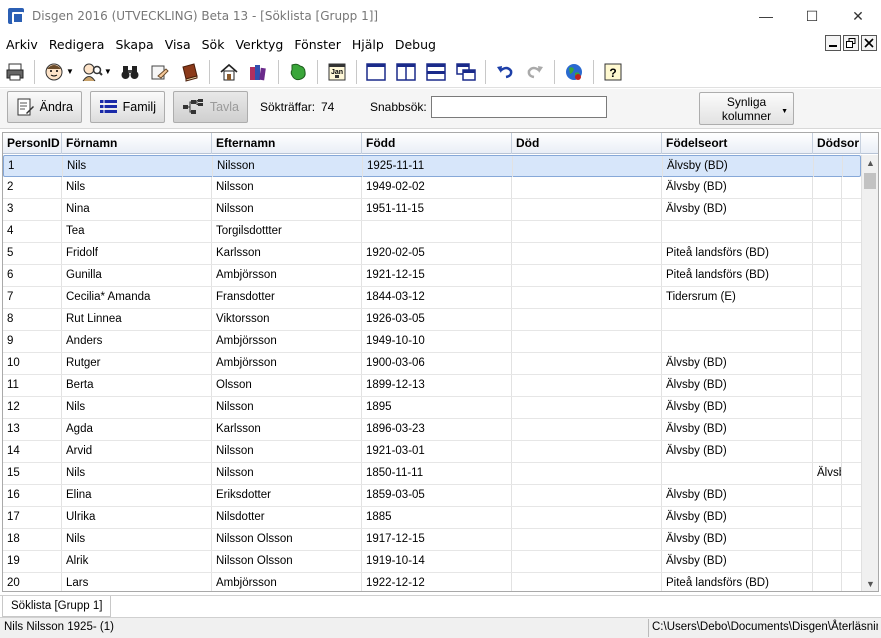 The image size is (881, 638). What do you see at coordinates (258, 44) in the screenshot?
I see `menu-verktyg: Verktyg` at bounding box center [258, 44].